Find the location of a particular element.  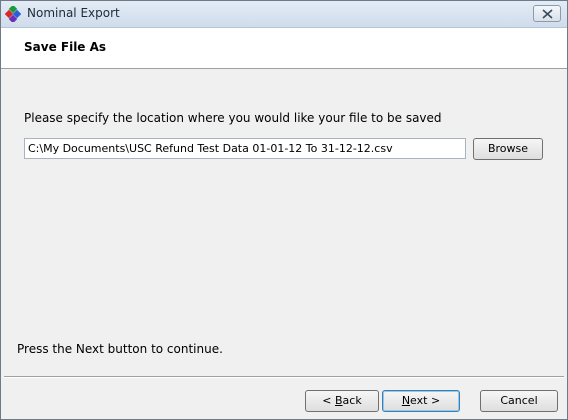

file-path-input is located at coordinates (245, 148).